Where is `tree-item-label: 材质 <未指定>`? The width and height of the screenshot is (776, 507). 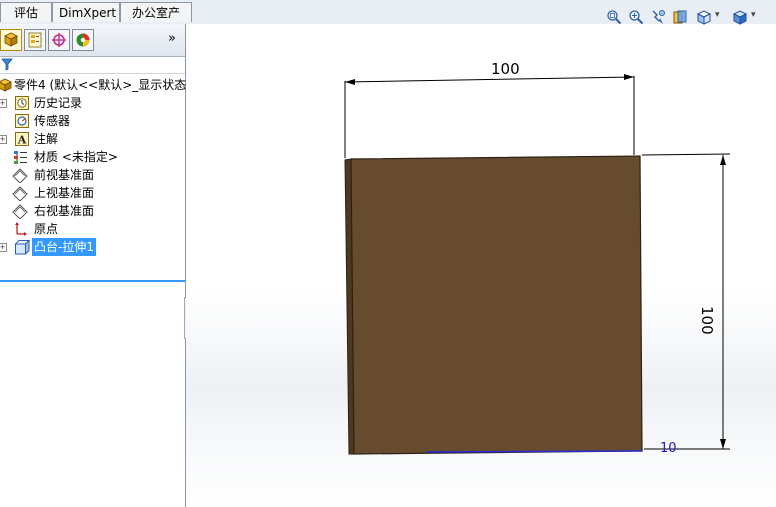 tree-item-label: 材质 <未指定> is located at coordinates (76, 157).